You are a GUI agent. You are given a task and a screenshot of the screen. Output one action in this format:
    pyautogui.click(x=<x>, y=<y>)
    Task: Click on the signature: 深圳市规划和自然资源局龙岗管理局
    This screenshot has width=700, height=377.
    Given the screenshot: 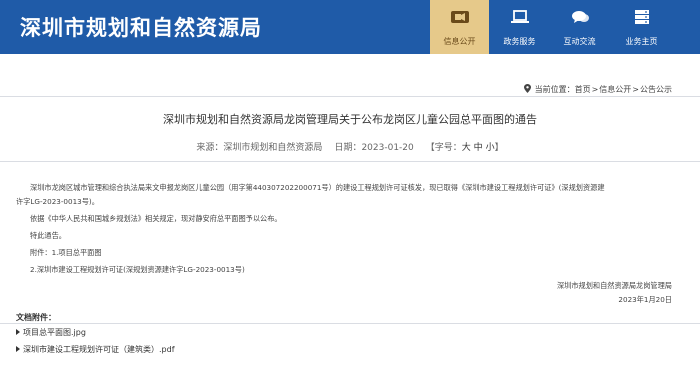 What is the action you would take?
    pyautogui.click(x=614, y=285)
    